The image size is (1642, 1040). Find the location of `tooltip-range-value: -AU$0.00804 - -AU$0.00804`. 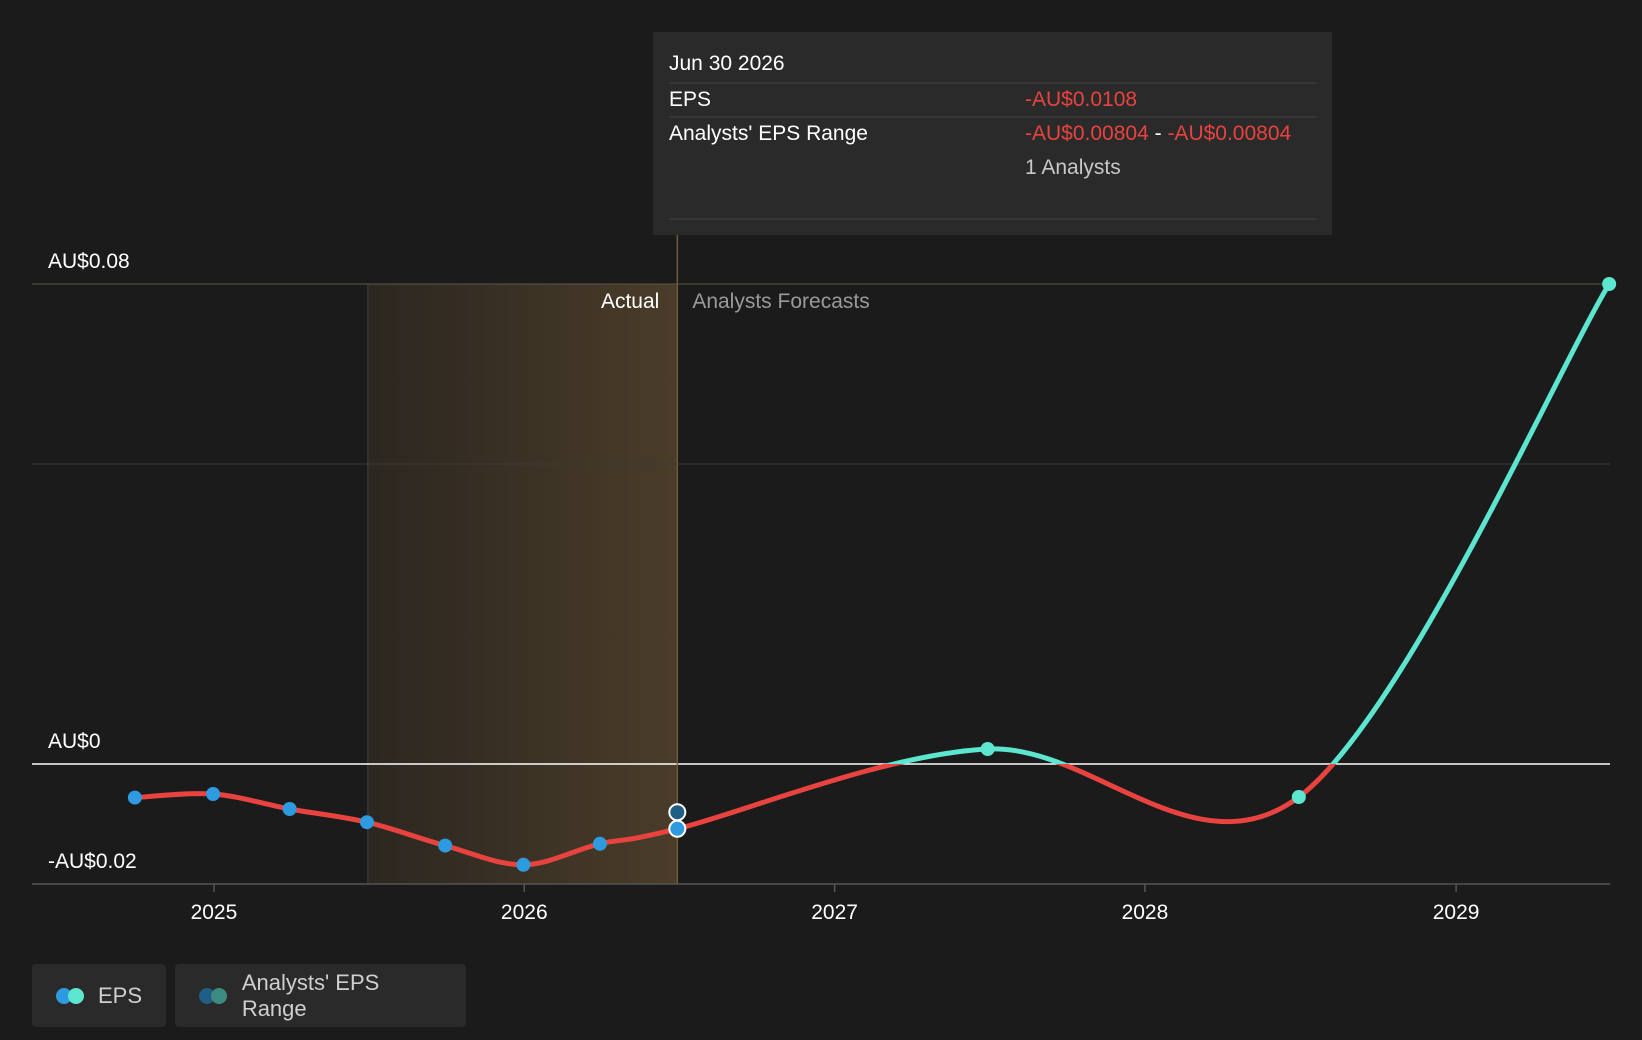

tooltip-range-value: -AU$0.00804 - -AU$0.00804 is located at coordinates (1158, 133).